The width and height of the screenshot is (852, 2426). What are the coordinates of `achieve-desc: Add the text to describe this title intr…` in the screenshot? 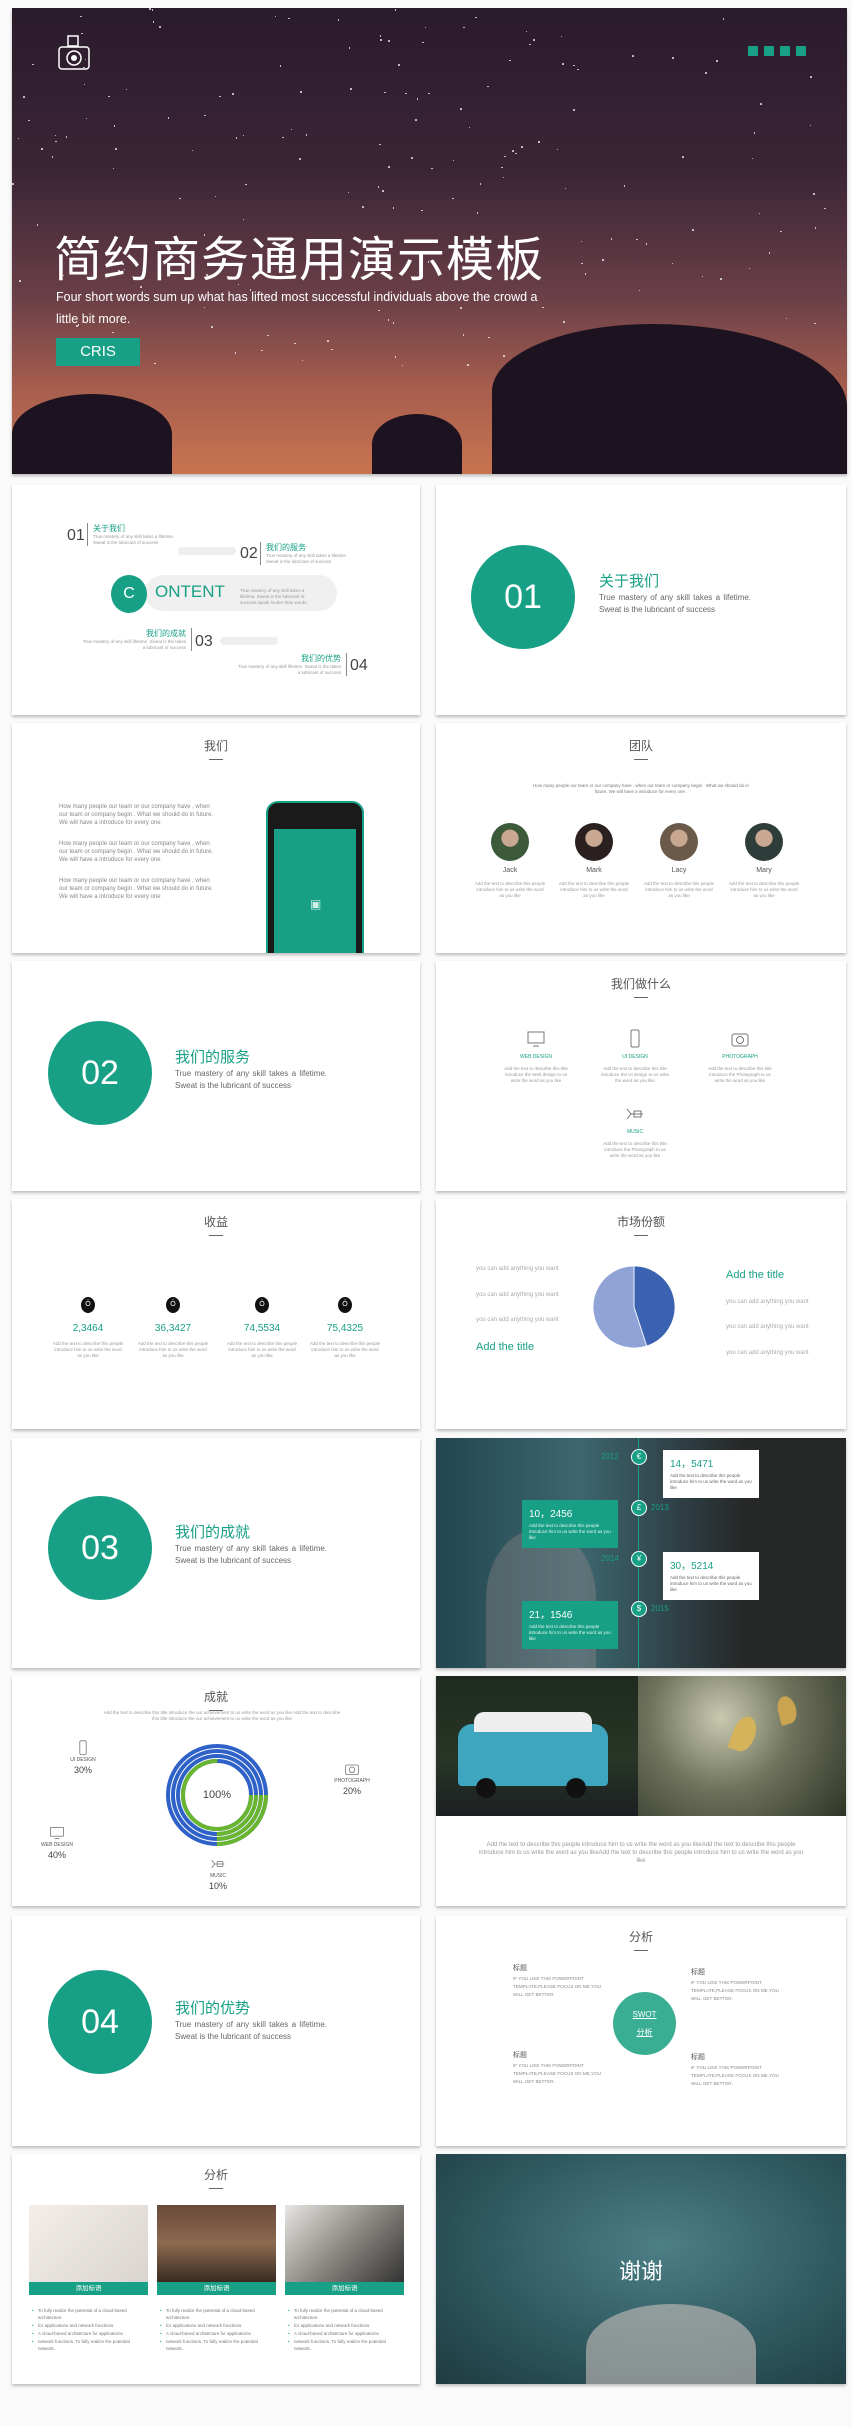 It's located at (222, 1715).